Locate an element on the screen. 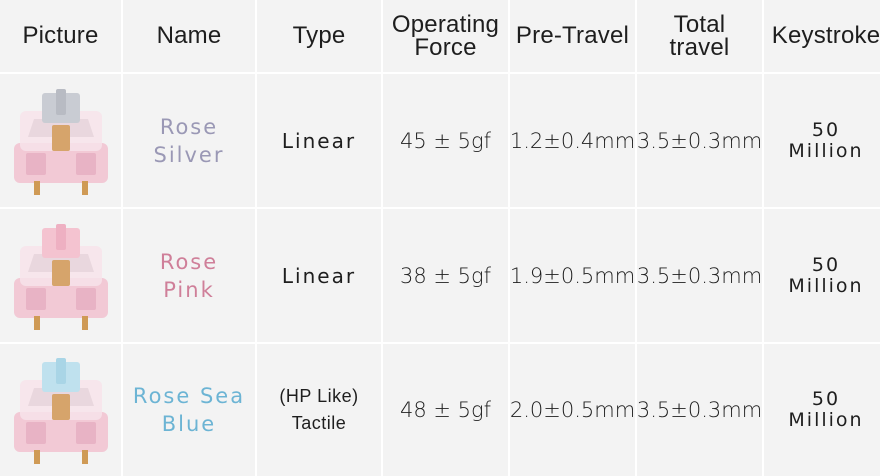 This screenshot has height=476, width=880. switch-name-line2: Pink is located at coordinates (189, 289).